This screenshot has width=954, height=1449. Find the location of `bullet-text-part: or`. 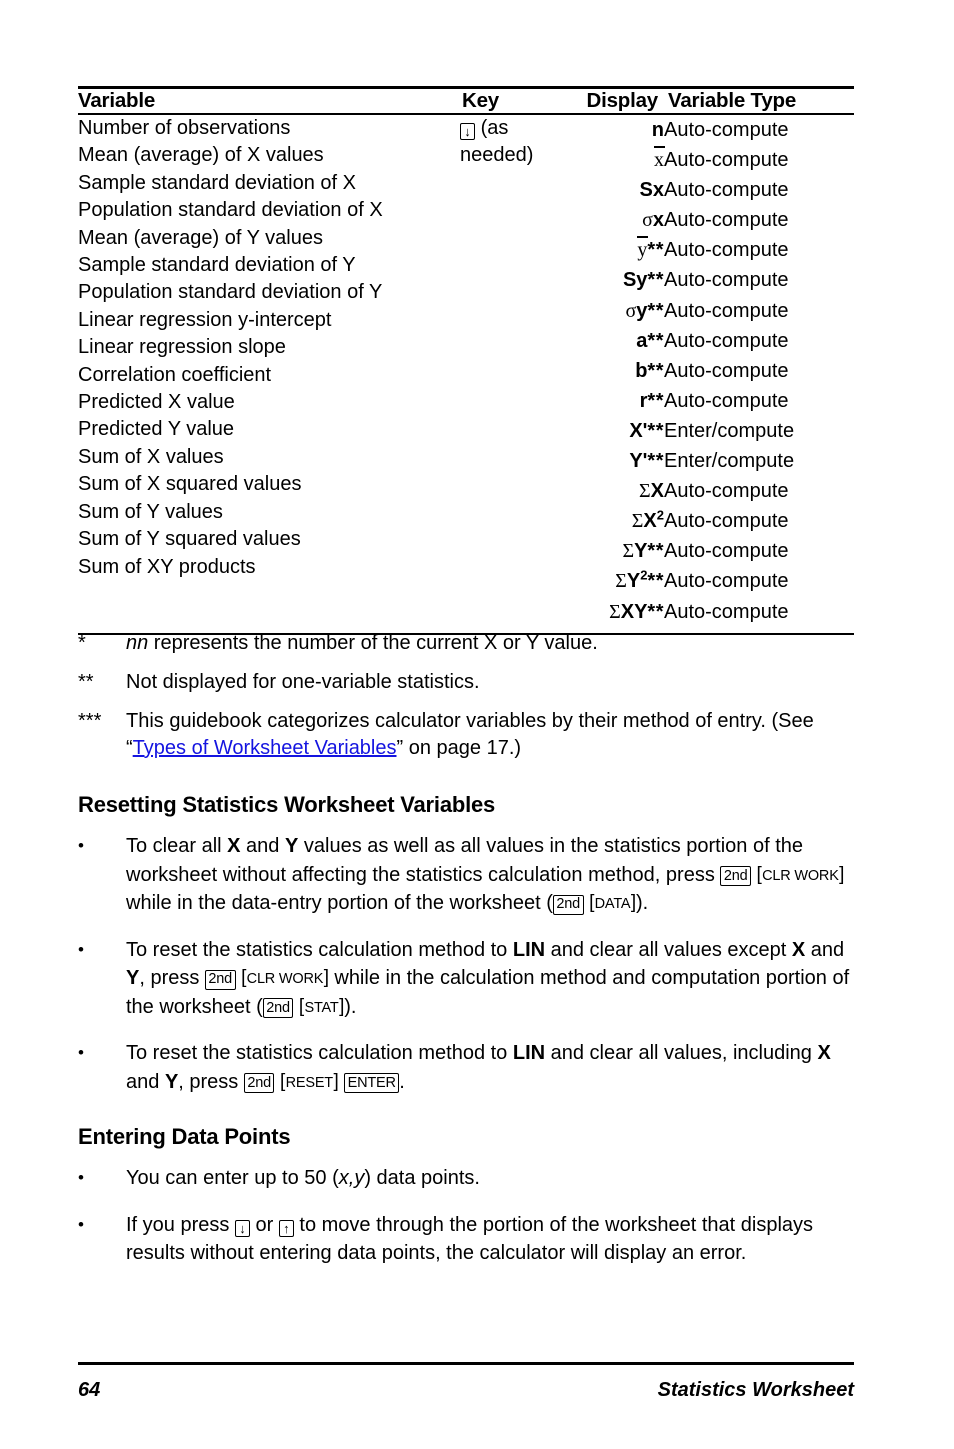

bullet-text-part: or is located at coordinates (264, 1224).